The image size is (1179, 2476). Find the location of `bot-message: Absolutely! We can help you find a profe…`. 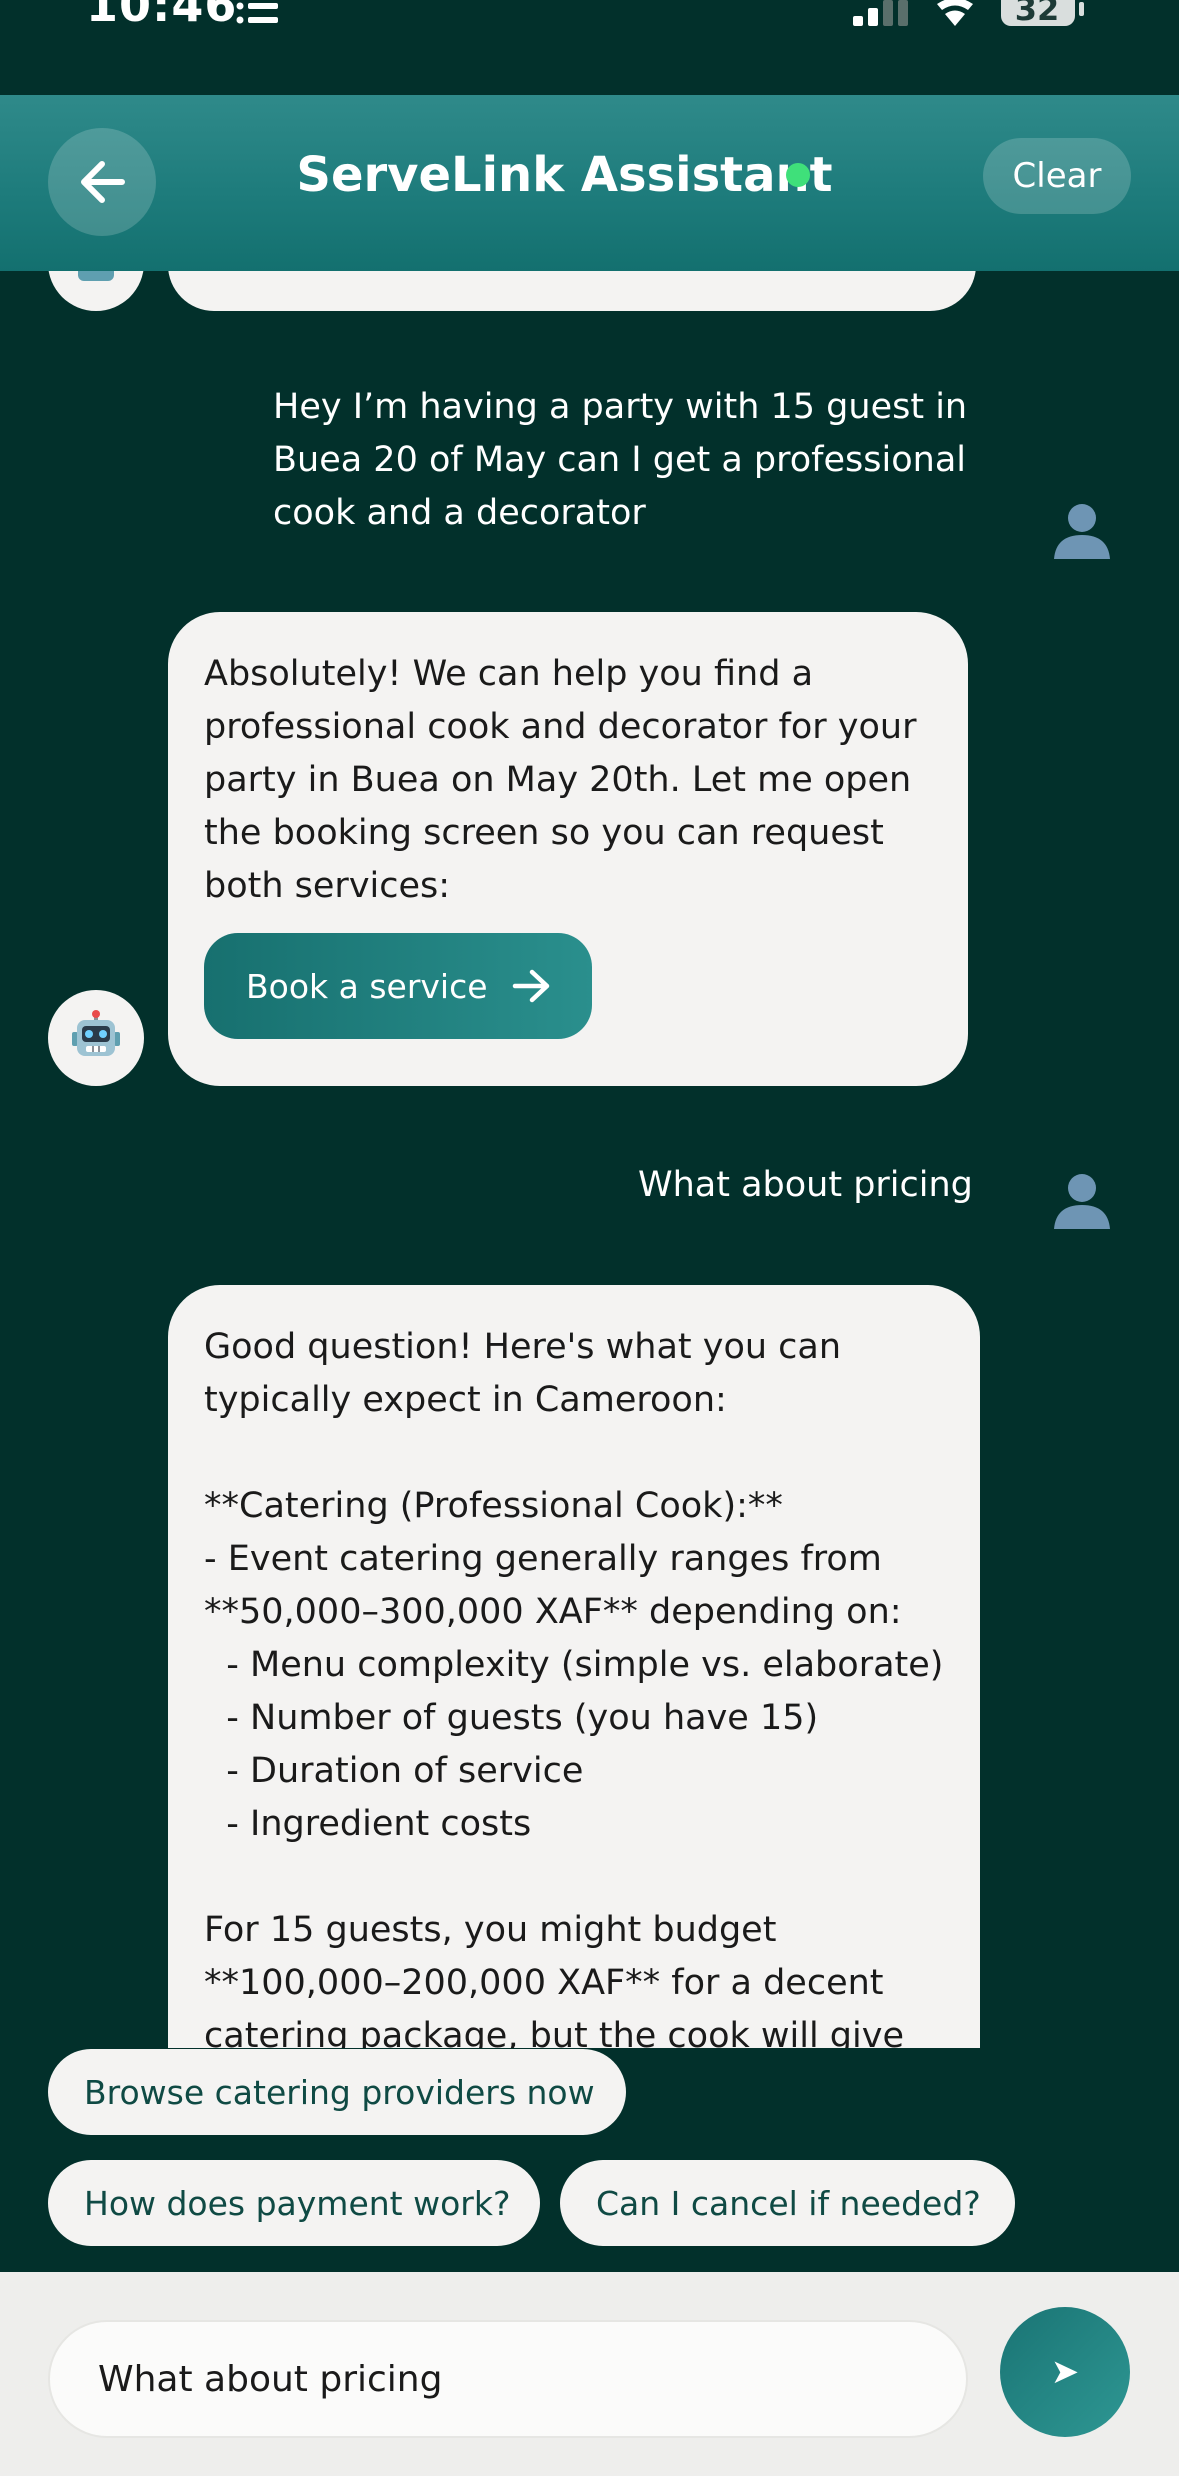

bot-message: Absolutely! We can help you find a profe… is located at coordinates (568, 849).